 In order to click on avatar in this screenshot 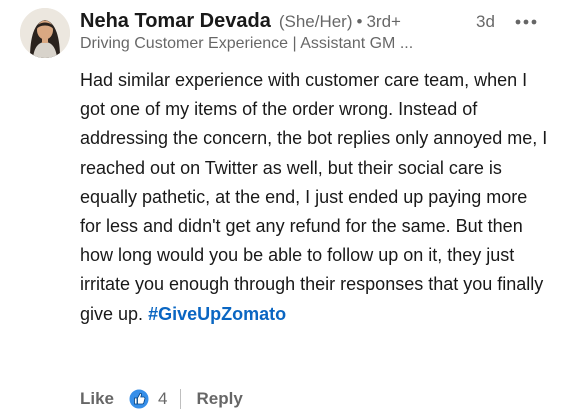, I will do `click(45, 33)`.